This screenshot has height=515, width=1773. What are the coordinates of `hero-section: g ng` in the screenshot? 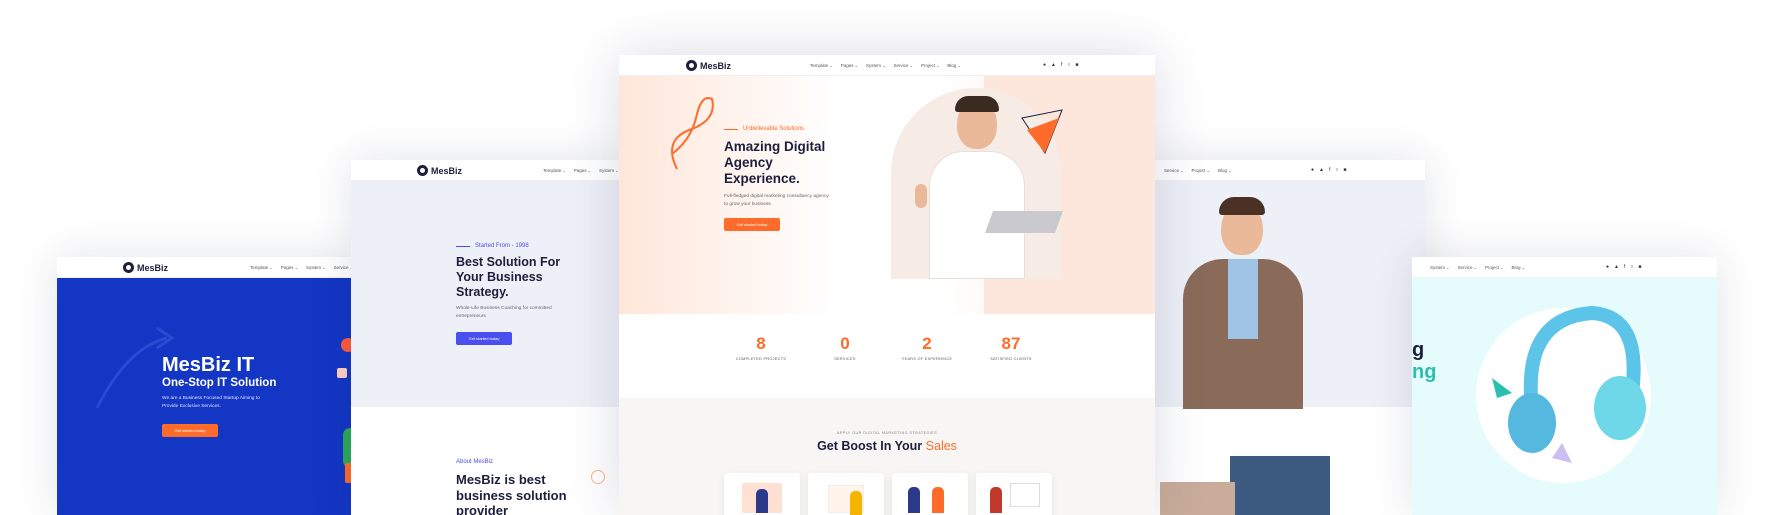 It's located at (1564, 396).